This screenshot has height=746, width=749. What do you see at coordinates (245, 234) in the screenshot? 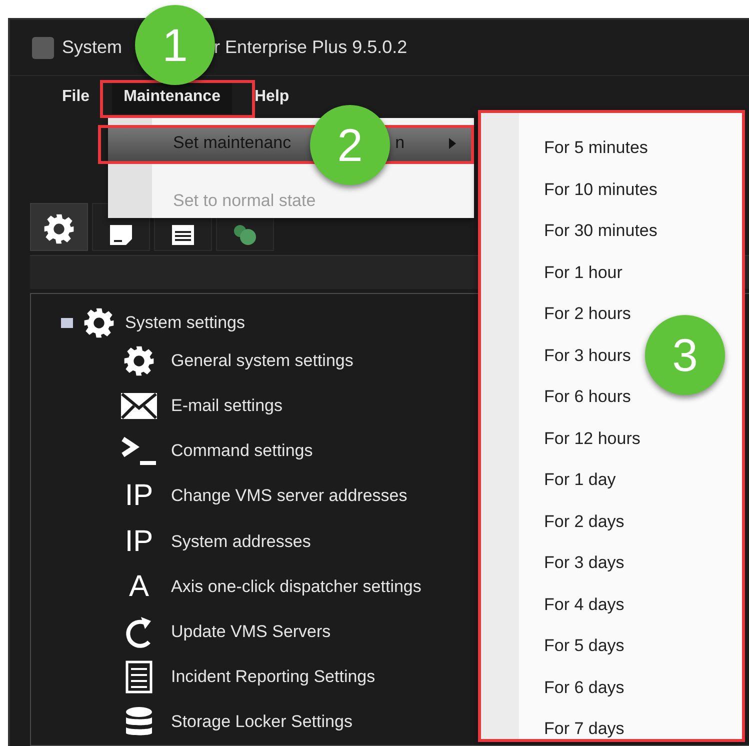
I see `people-icon` at bounding box center [245, 234].